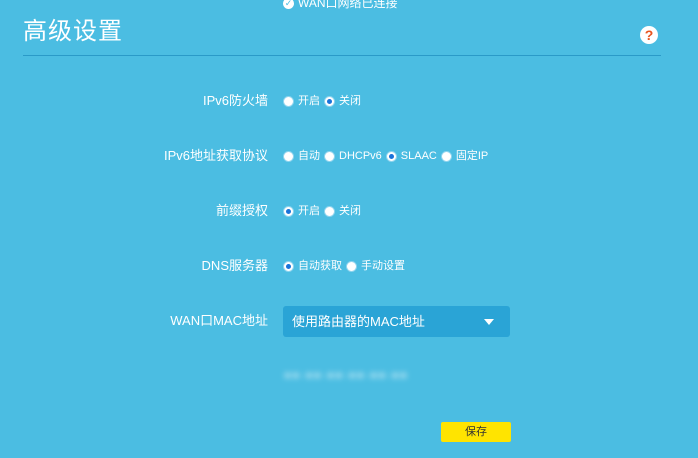 Image resolution: width=698 pixels, height=458 pixels. I want to click on dns-option-auto-label: 自动获取, so click(320, 266).